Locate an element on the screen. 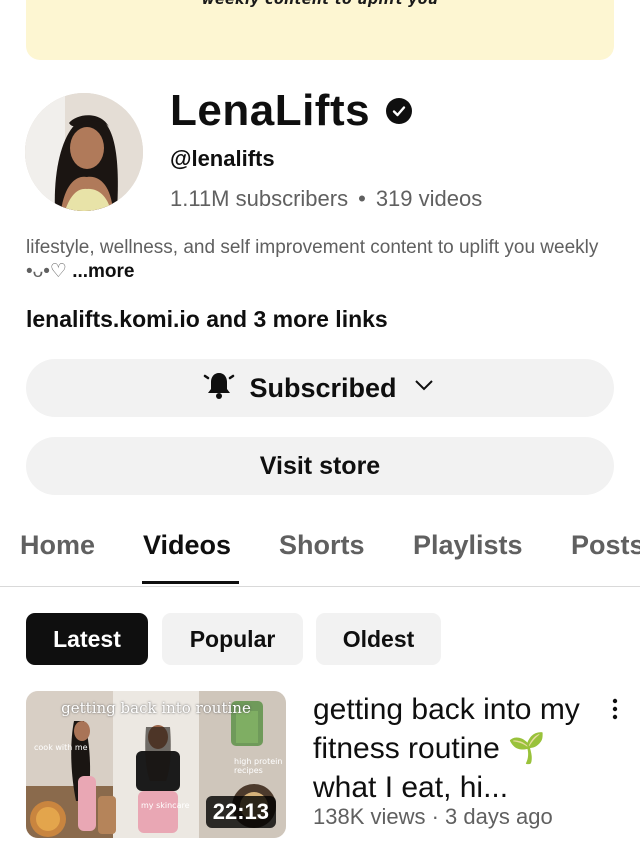  avatar-image is located at coordinates (84, 152).